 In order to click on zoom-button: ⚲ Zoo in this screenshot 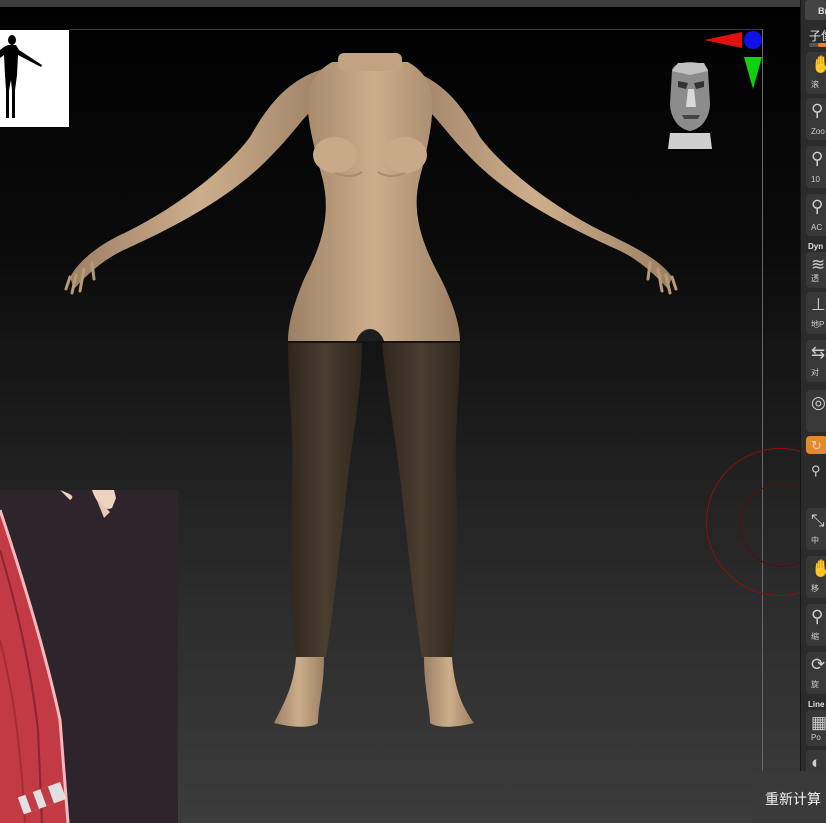, I will do `click(816, 119)`.